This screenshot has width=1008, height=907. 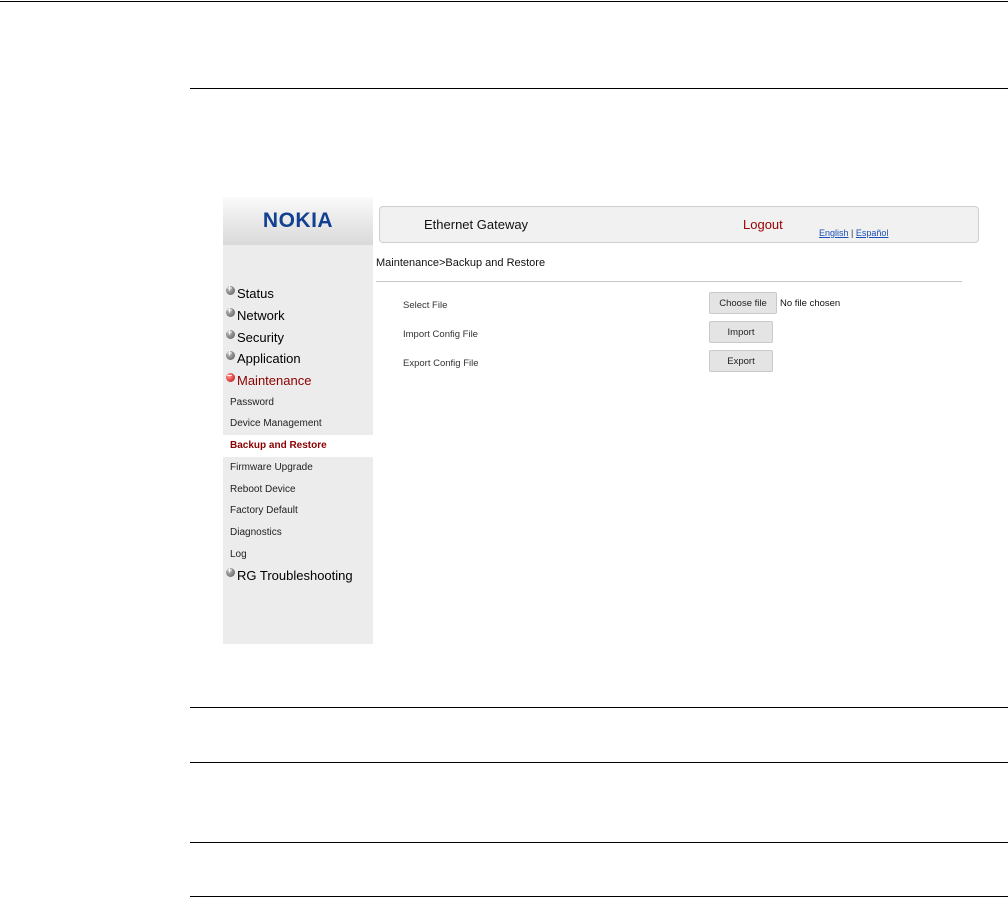 What do you see at coordinates (763, 224) in the screenshot?
I see `logout-link: Logout` at bounding box center [763, 224].